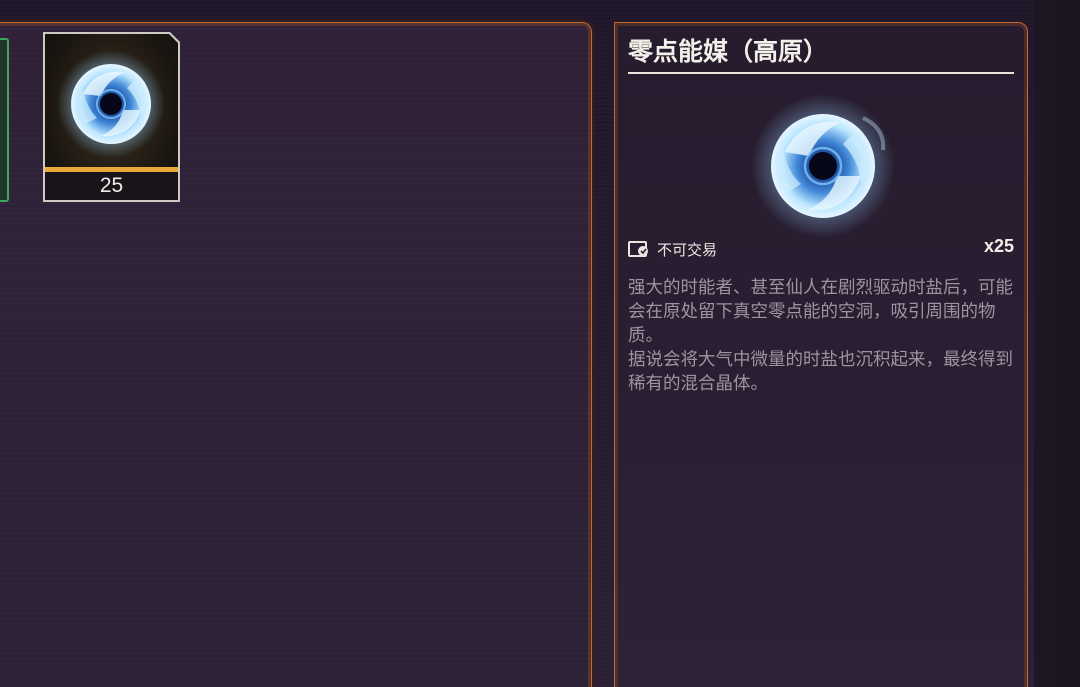 The image size is (1080, 687). I want to click on item-quantity: x25, so click(998, 246).